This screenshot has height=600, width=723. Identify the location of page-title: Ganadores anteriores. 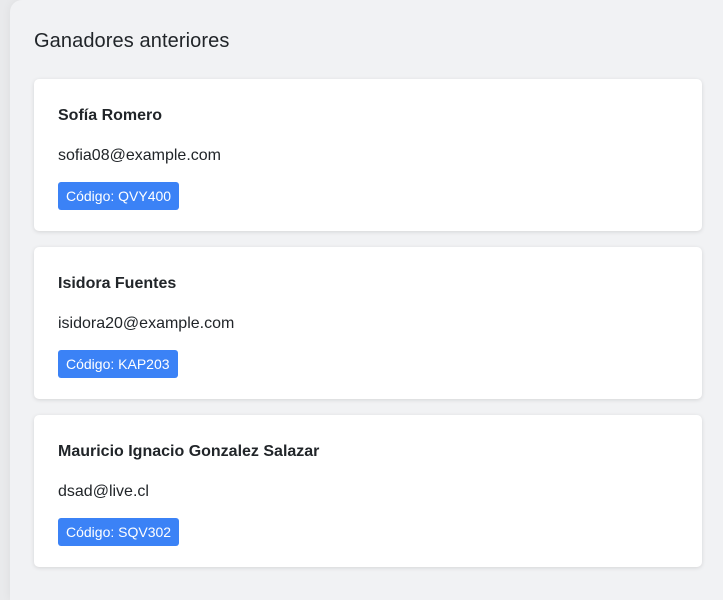
(132, 41).